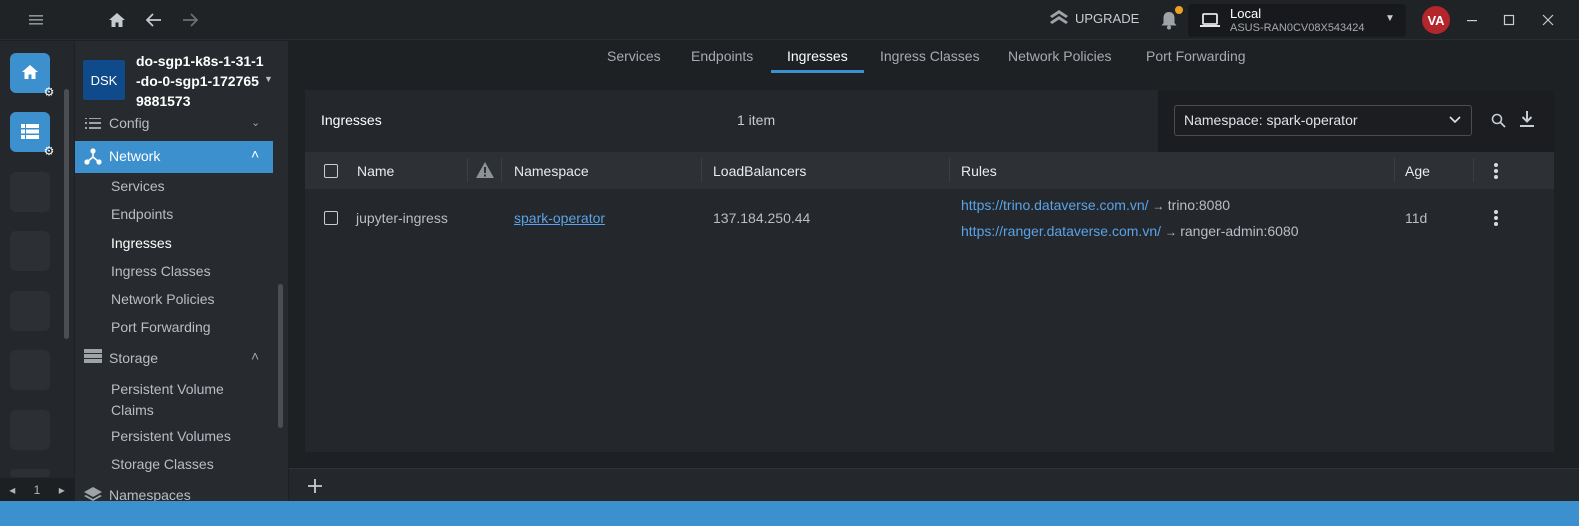 This screenshot has width=1579, height=526. I want to click on namespace-select: Namespace: spark-operator, so click(1323, 120).